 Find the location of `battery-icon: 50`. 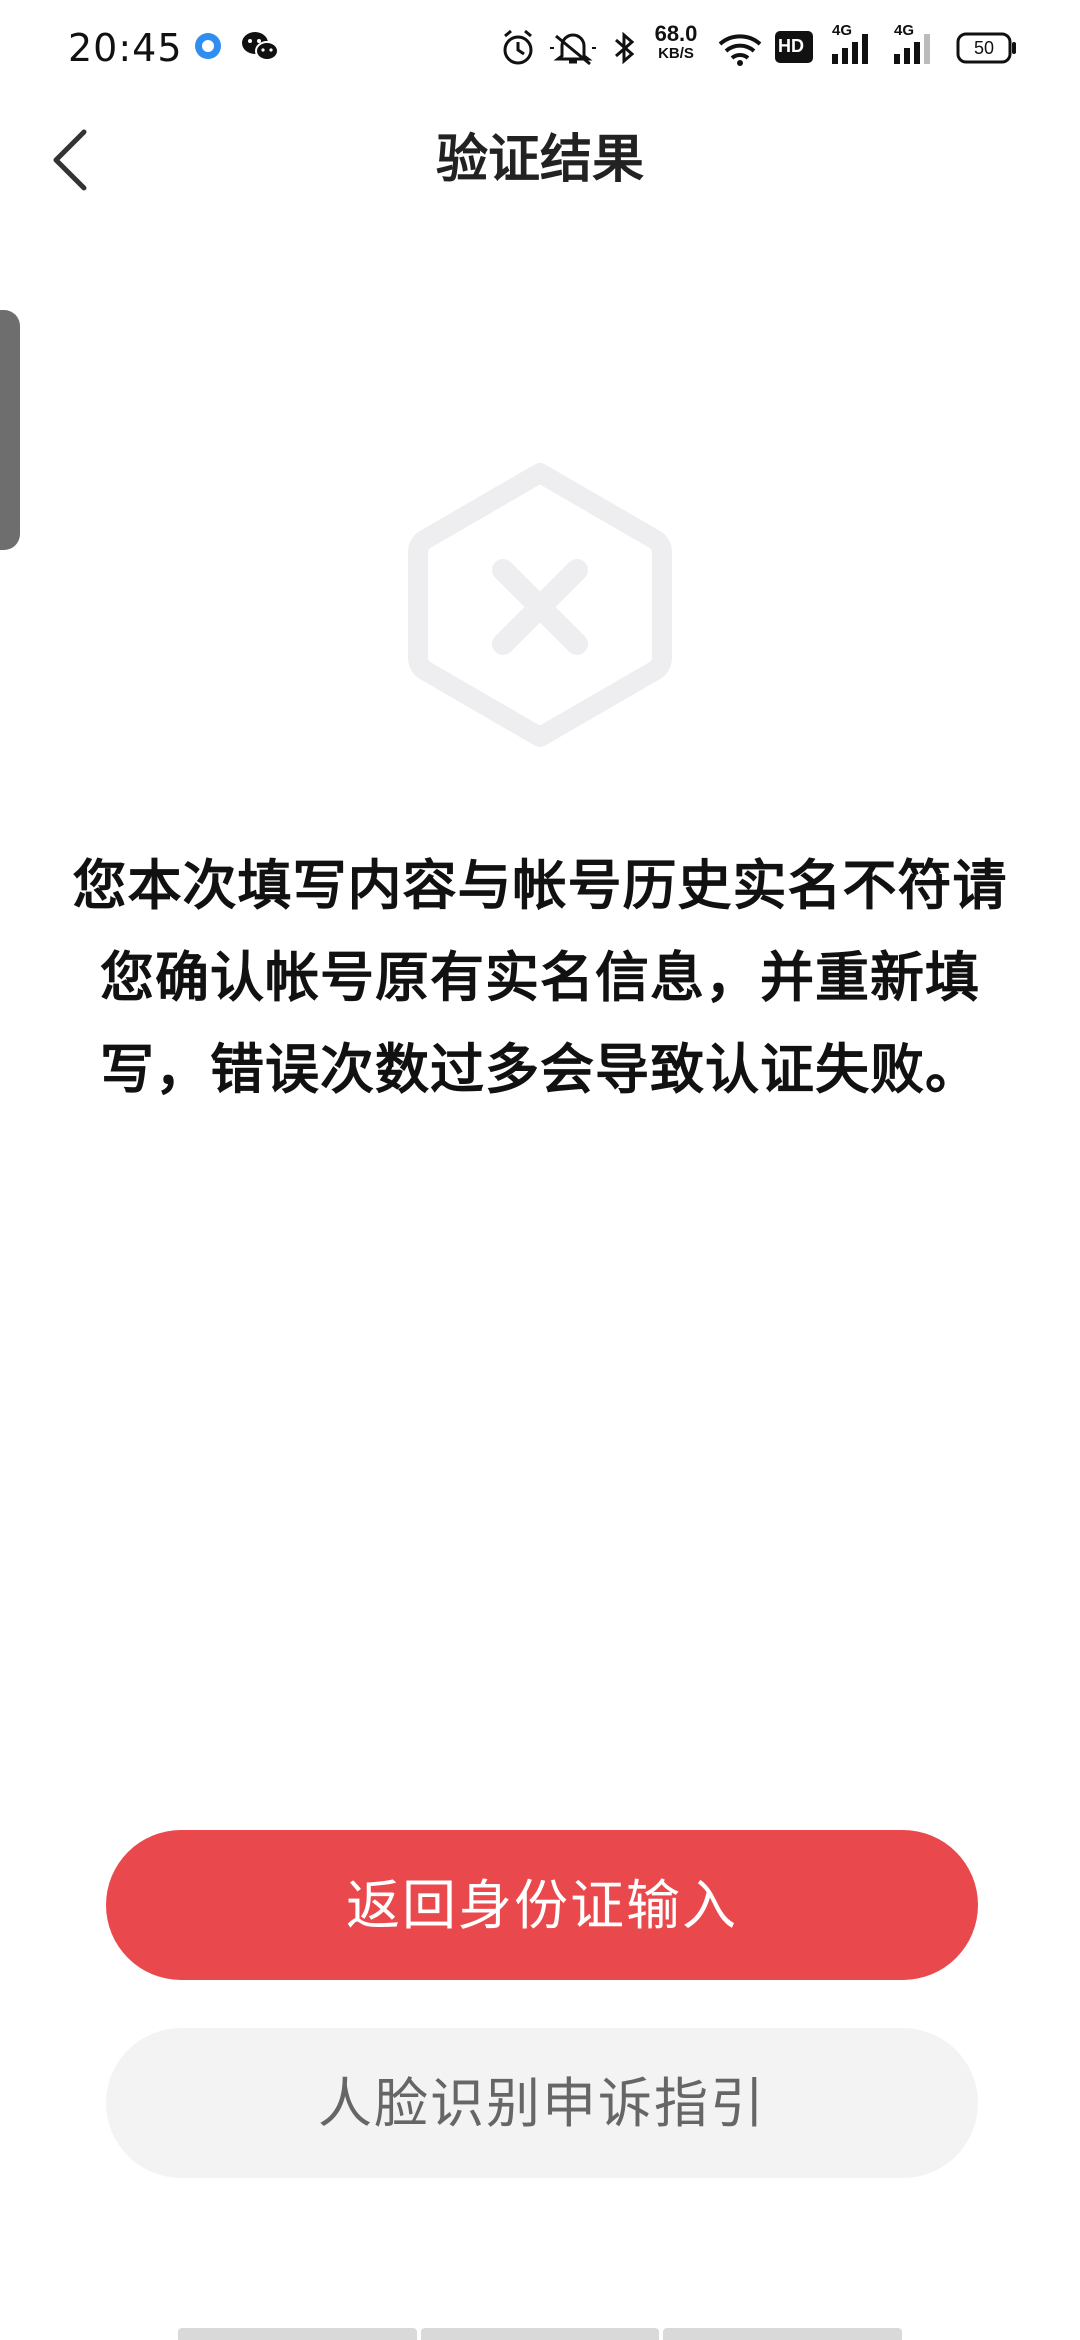

battery-icon: 50 is located at coordinates (987, 56).